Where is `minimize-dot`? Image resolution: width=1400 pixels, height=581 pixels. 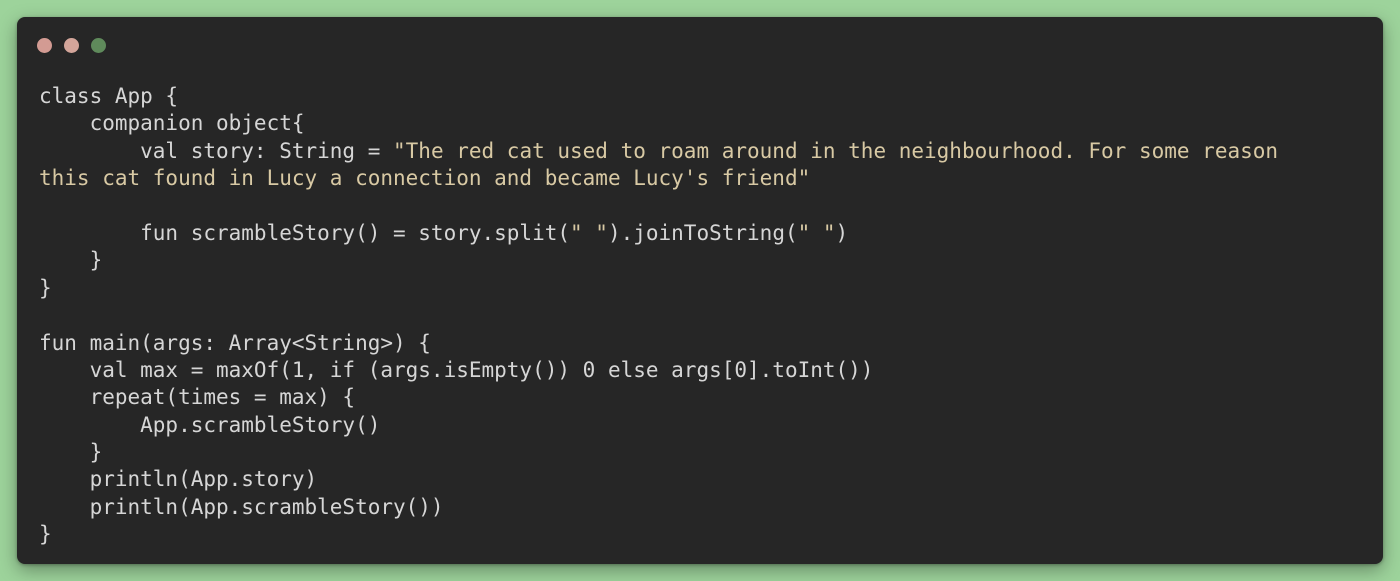
minimize-dot is located at coordinates (71, 45).